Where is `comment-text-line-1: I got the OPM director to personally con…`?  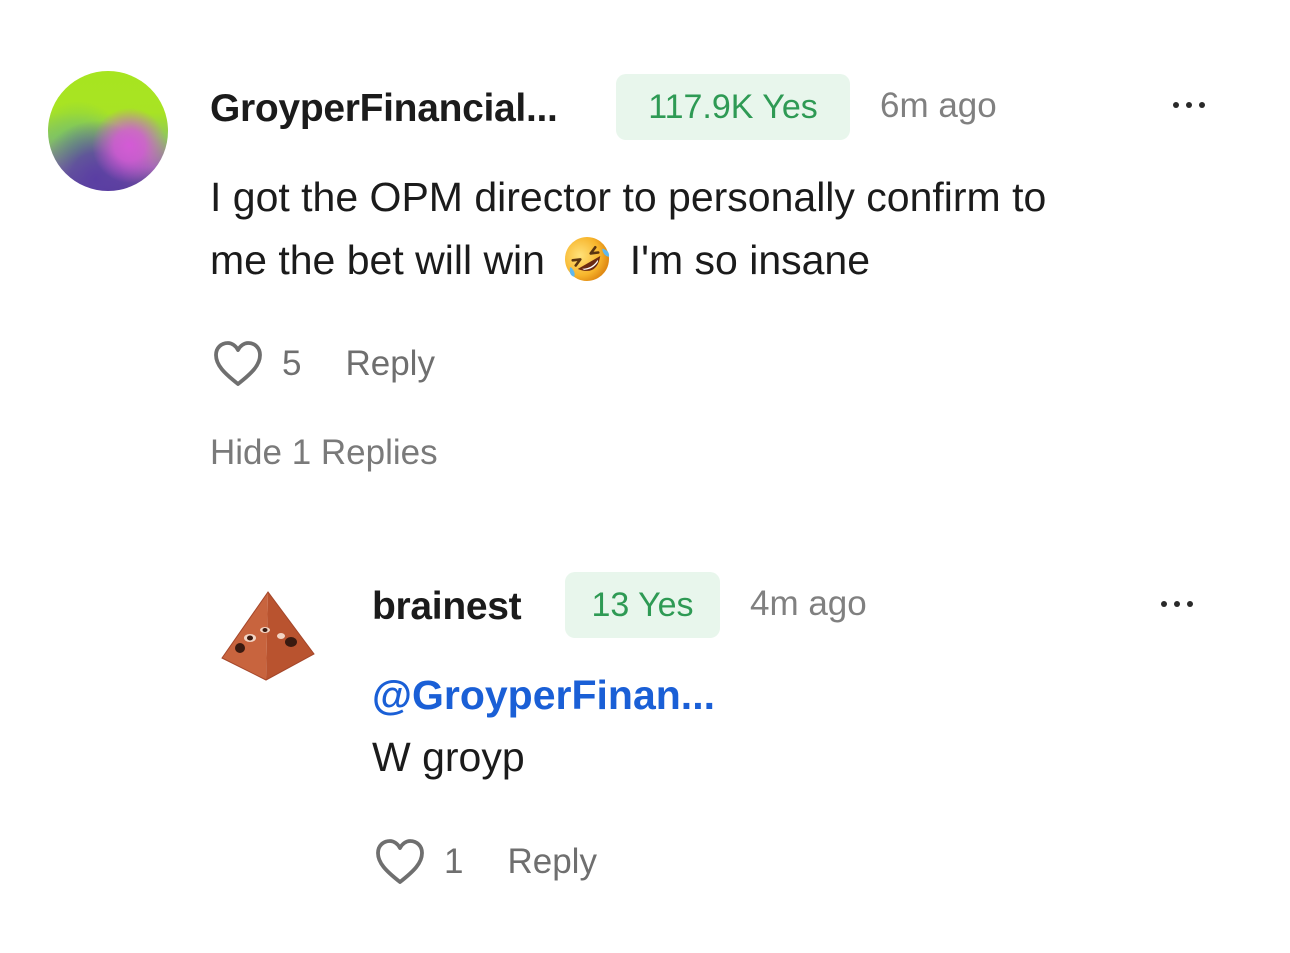 comment-text-line-1: I got the OPM director to personally con… is located at coordinates (628, 197).